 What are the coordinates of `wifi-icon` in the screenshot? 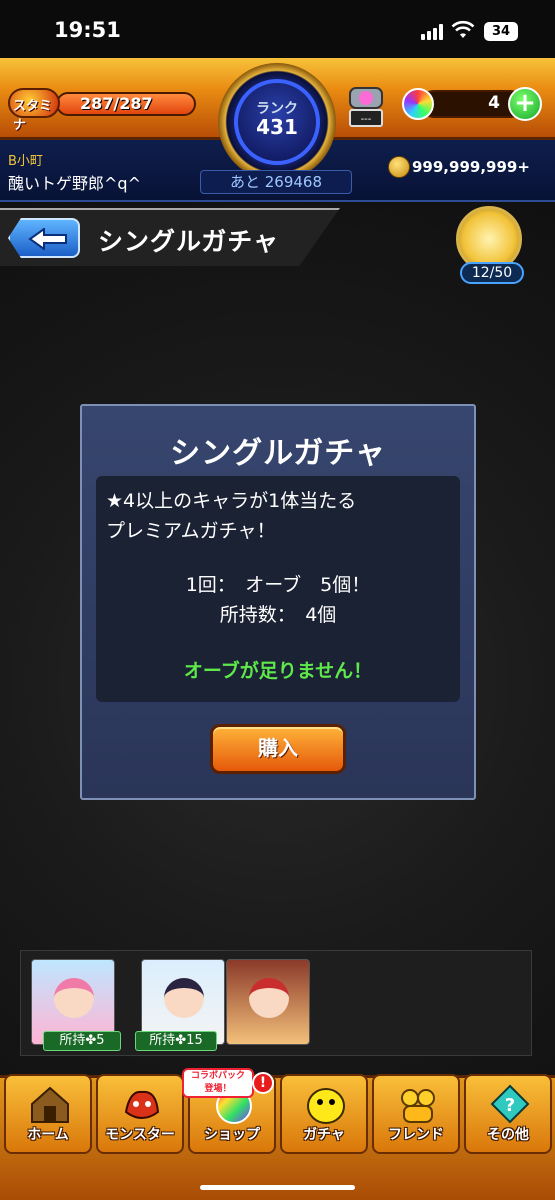 It's located at (463, 29).